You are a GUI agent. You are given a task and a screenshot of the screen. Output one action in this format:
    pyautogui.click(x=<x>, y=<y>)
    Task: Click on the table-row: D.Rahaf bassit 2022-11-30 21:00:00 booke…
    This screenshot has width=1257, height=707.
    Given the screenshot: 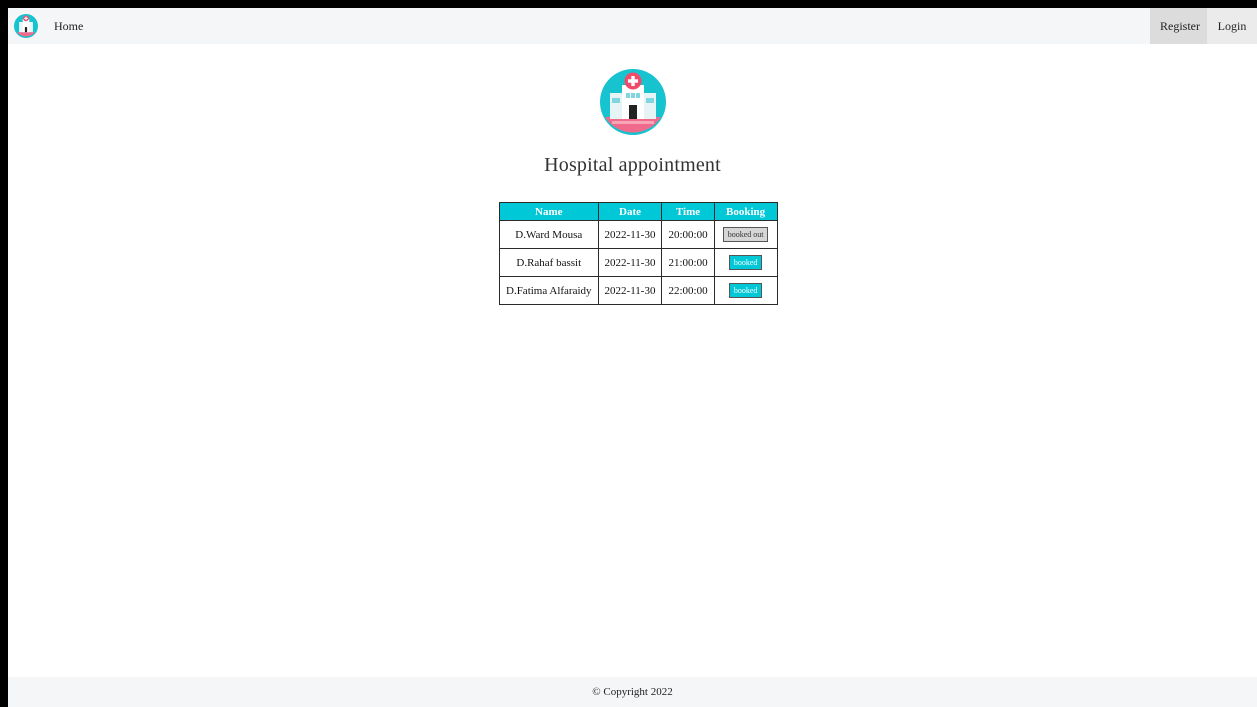 What is the action you would take?
    pyautogui.click(x=638, y=262)
    